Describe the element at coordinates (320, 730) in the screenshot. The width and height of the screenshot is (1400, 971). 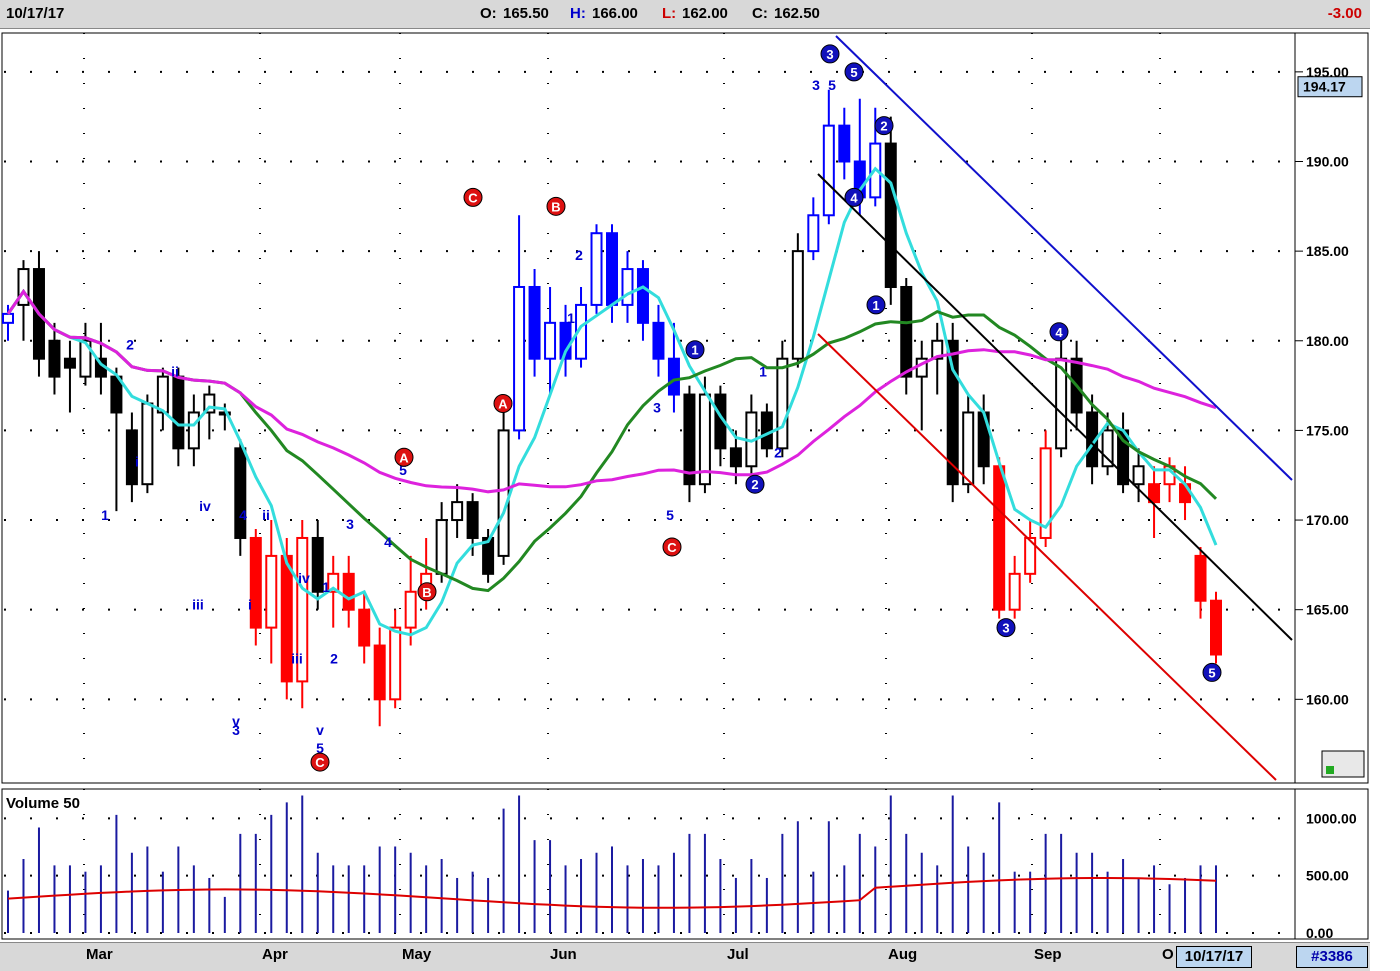
I see `wave-label: v` at that location.